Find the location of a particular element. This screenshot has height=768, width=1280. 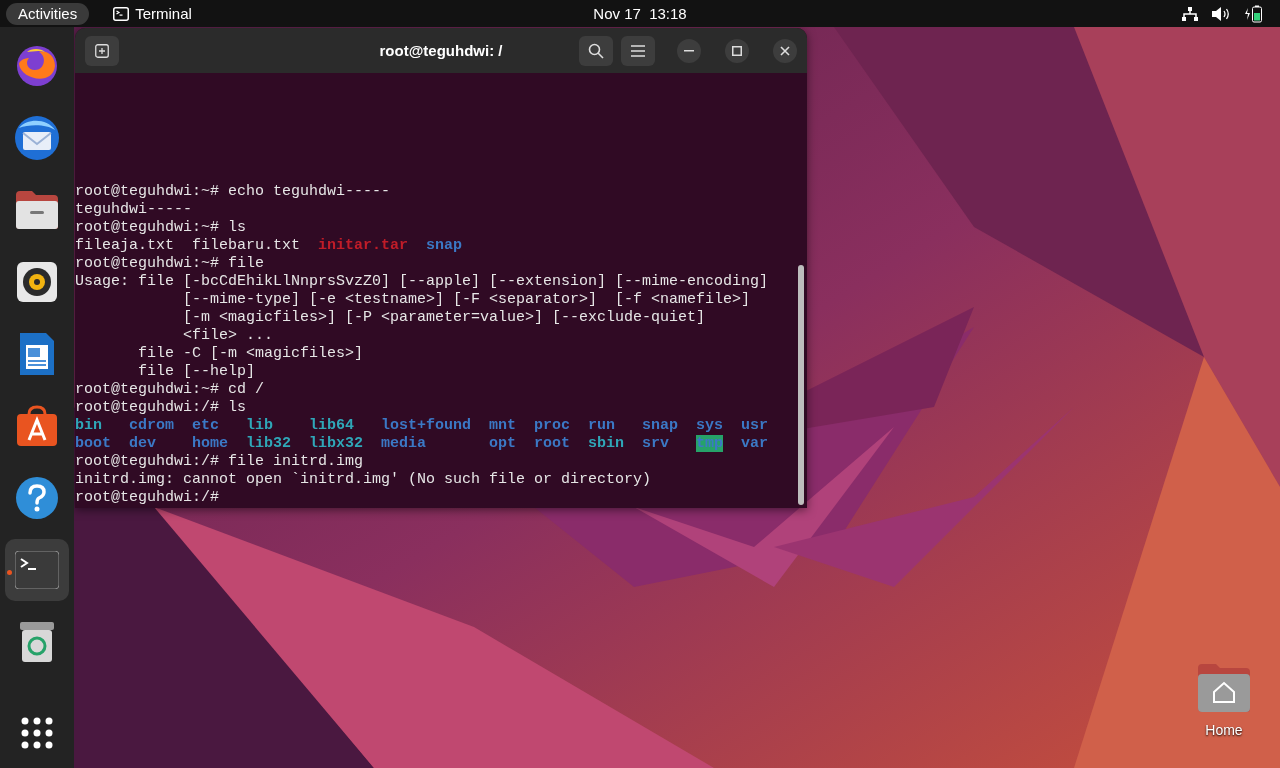

file-name: var is located at coordinates (755, 443).